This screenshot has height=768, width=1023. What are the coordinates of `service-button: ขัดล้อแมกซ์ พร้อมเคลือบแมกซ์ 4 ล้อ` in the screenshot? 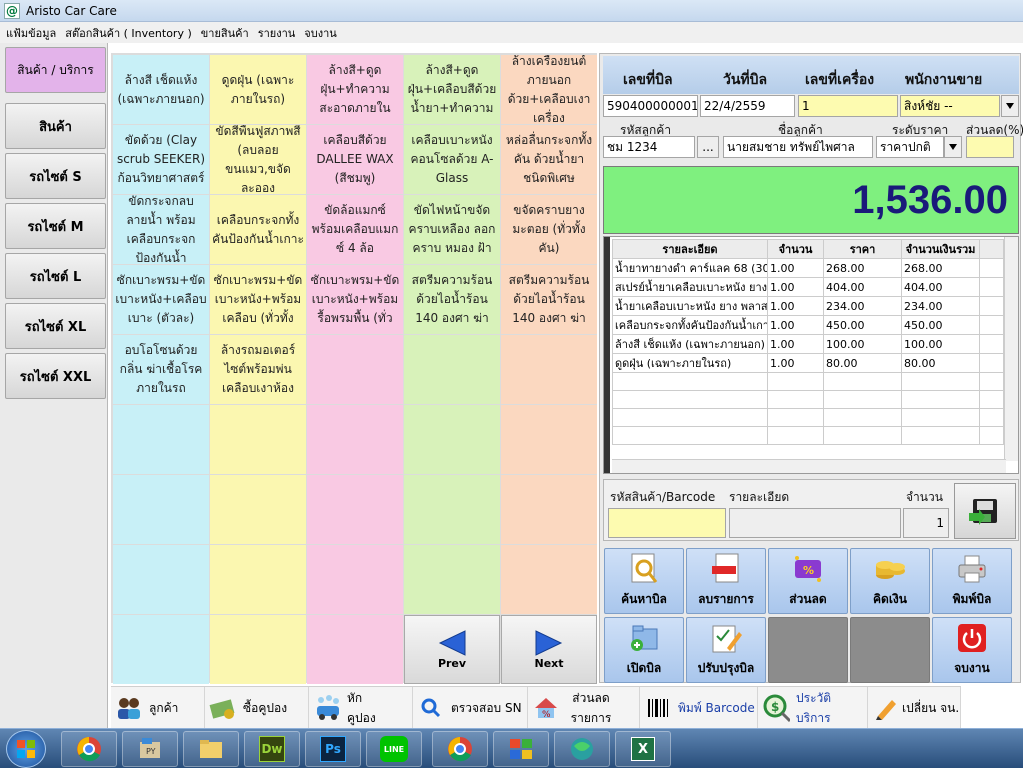 It's located at (355, 229).